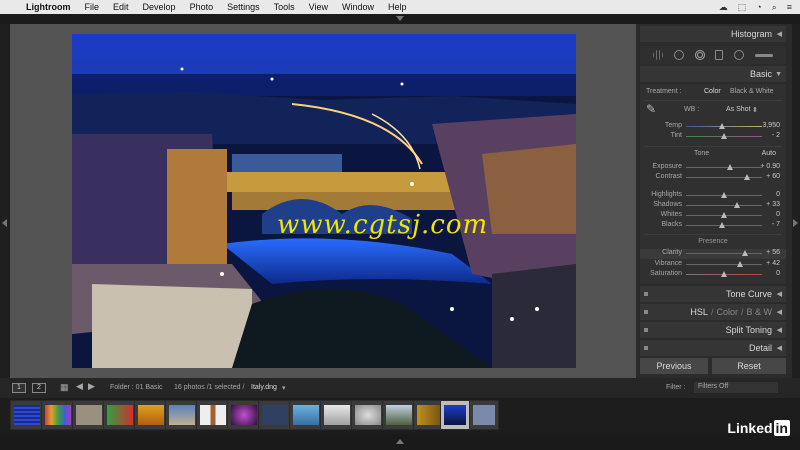 This screenshot has width=800, height=450. I want to click on treatment-color-option: Color, so click(712, 91).